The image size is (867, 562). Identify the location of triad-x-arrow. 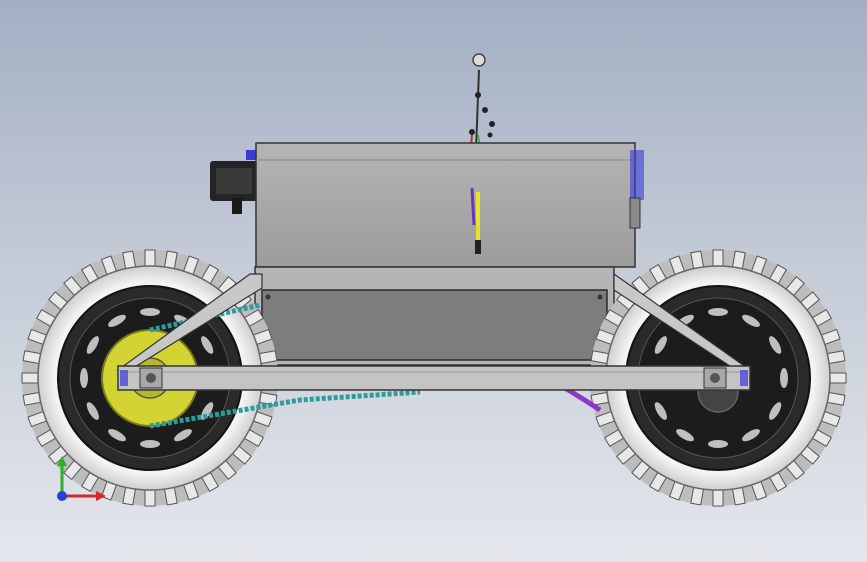
(101, 496).